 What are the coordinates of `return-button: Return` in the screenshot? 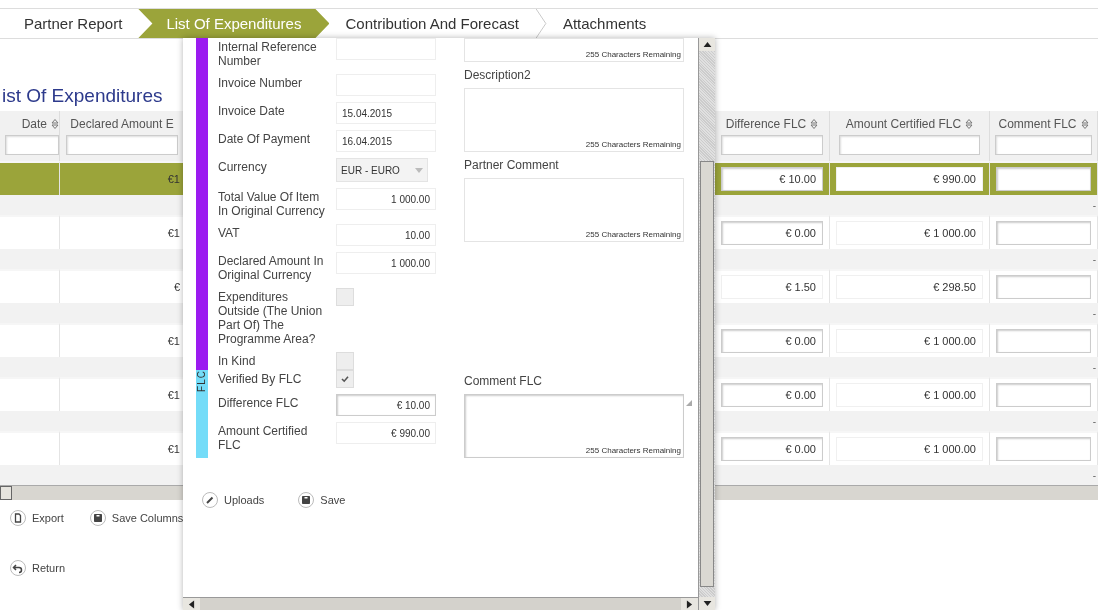 It's located at (38, 568).